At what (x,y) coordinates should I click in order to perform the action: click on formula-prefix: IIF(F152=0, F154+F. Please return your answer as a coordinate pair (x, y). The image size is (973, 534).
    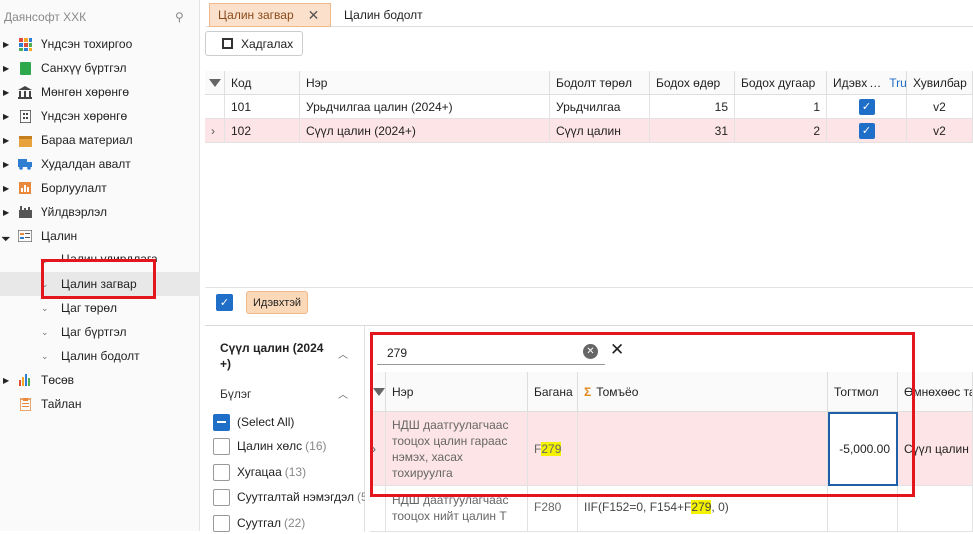
    Looking at the image, I should click on (638, 507).